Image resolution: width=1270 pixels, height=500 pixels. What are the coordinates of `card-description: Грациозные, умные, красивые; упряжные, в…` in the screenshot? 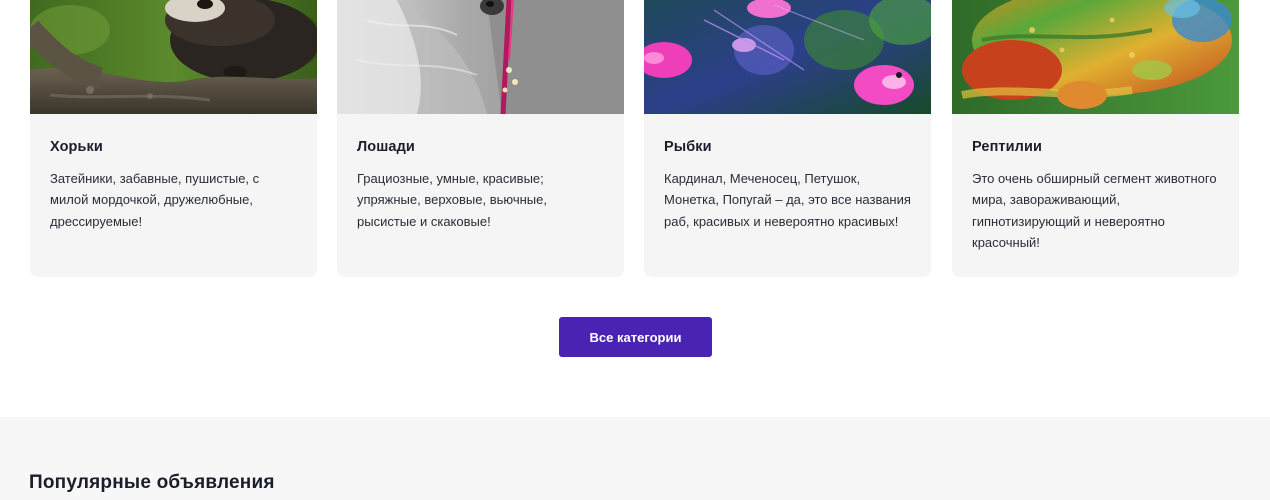 It's located at (452, 200).